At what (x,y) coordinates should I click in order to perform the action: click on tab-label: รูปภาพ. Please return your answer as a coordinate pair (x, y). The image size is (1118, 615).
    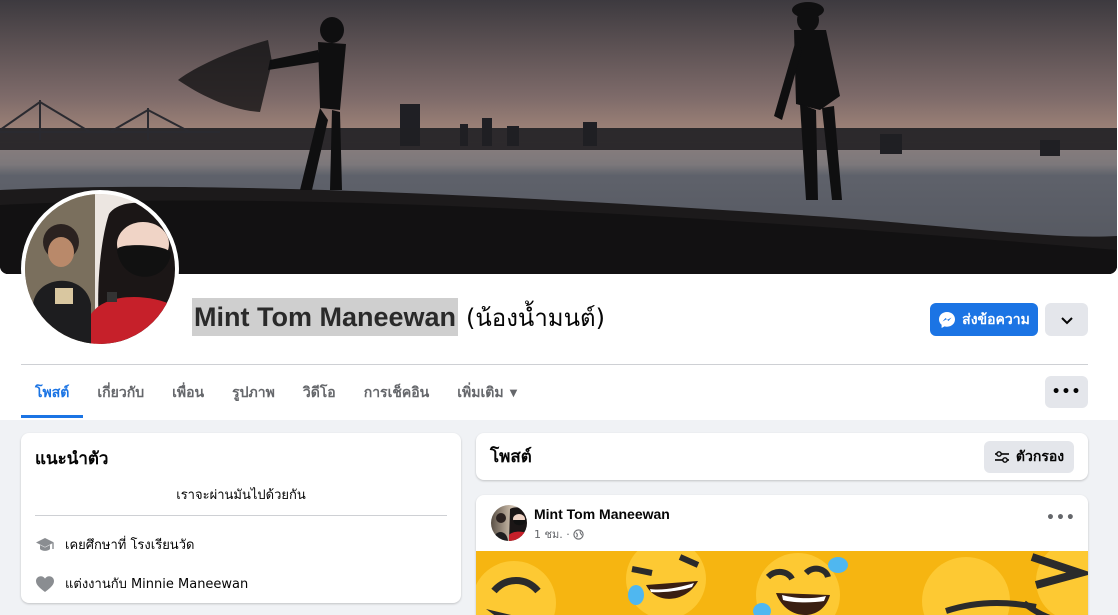
    Looking at the image, I should click on (253, 393).